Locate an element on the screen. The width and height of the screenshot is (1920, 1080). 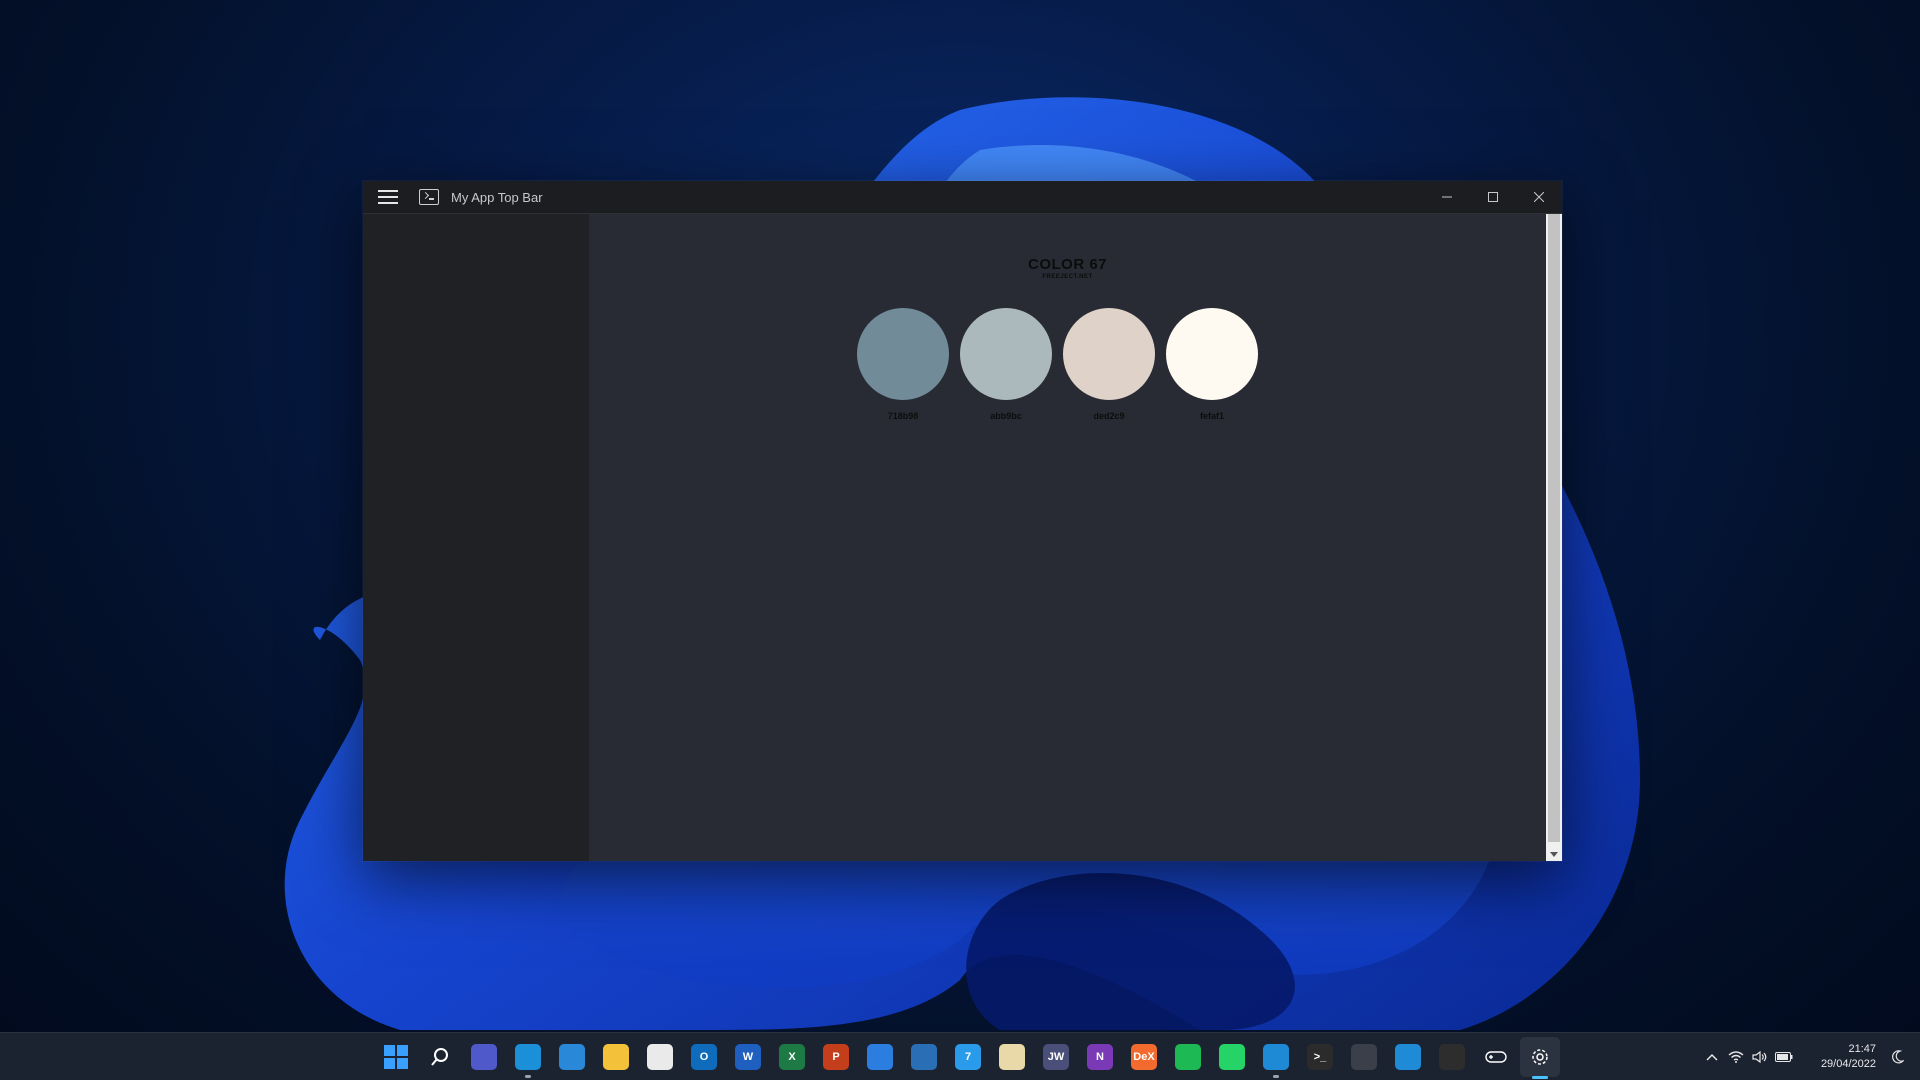
file-explorer-icon is located at coordinates (616, 1057).